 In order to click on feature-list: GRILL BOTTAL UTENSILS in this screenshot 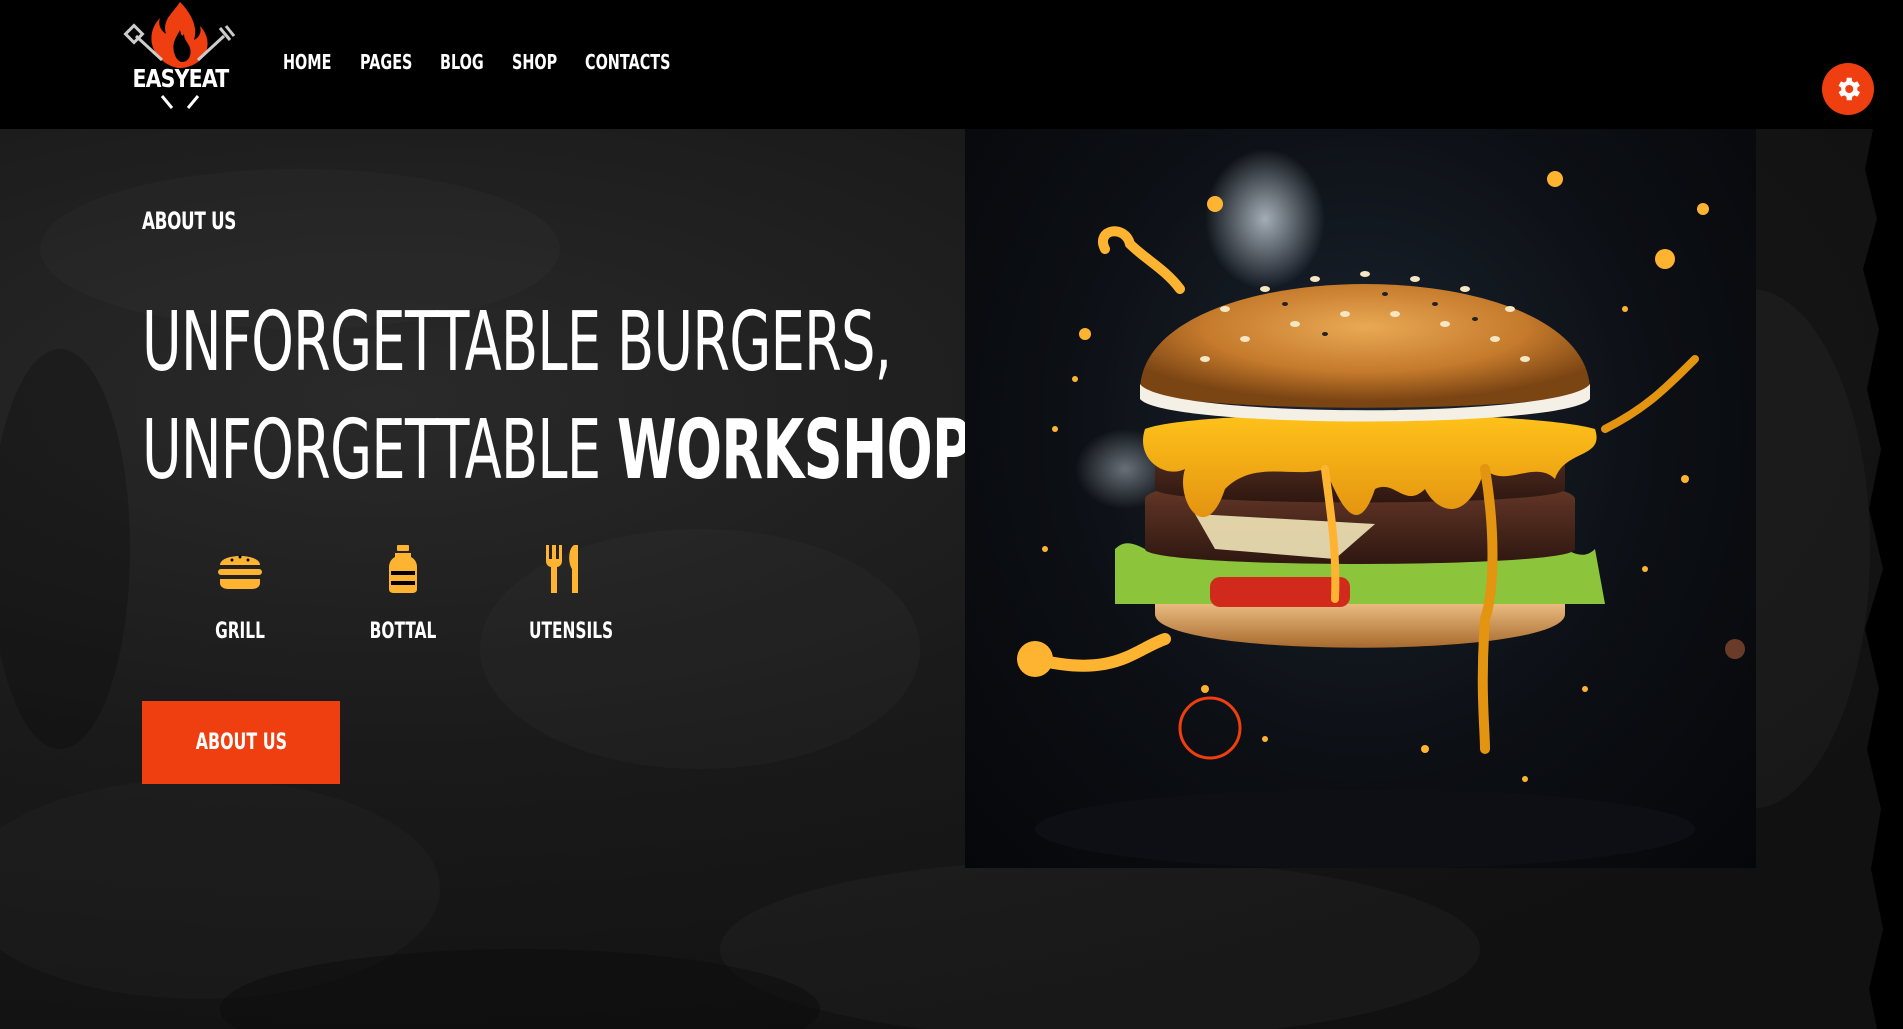, I will do `click(410, 613)`.